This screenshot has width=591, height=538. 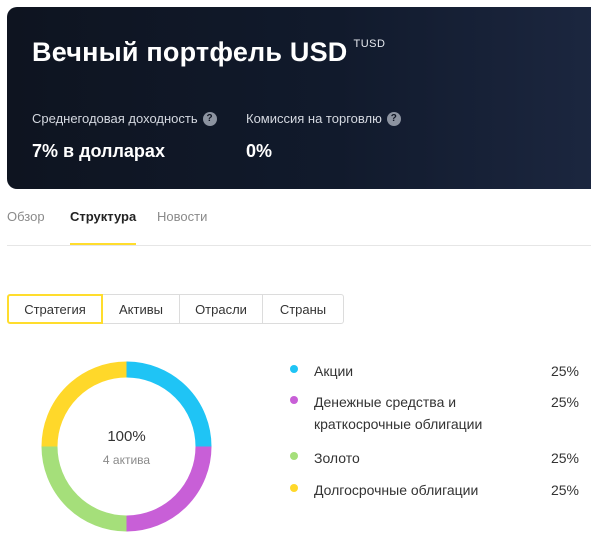 I want to click on donut-subtitle: 4 актива, so click(x=126, y=460).